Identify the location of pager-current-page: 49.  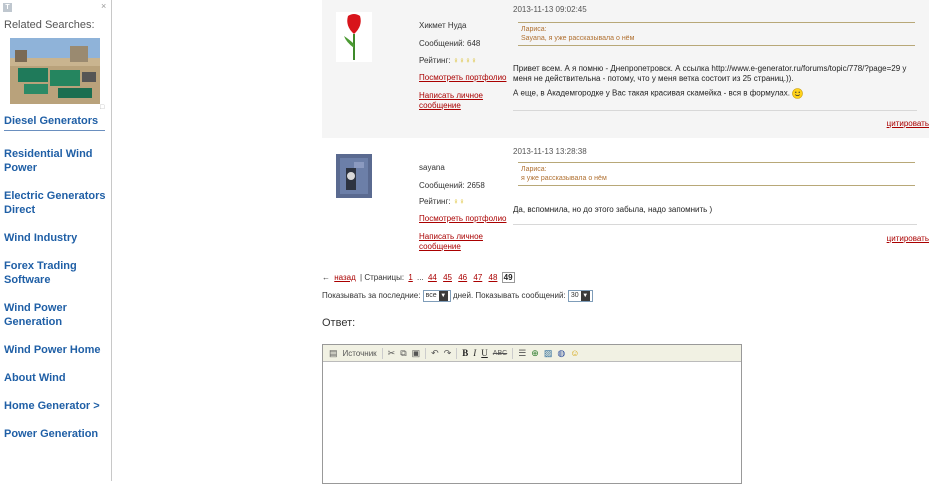
(508, 277).